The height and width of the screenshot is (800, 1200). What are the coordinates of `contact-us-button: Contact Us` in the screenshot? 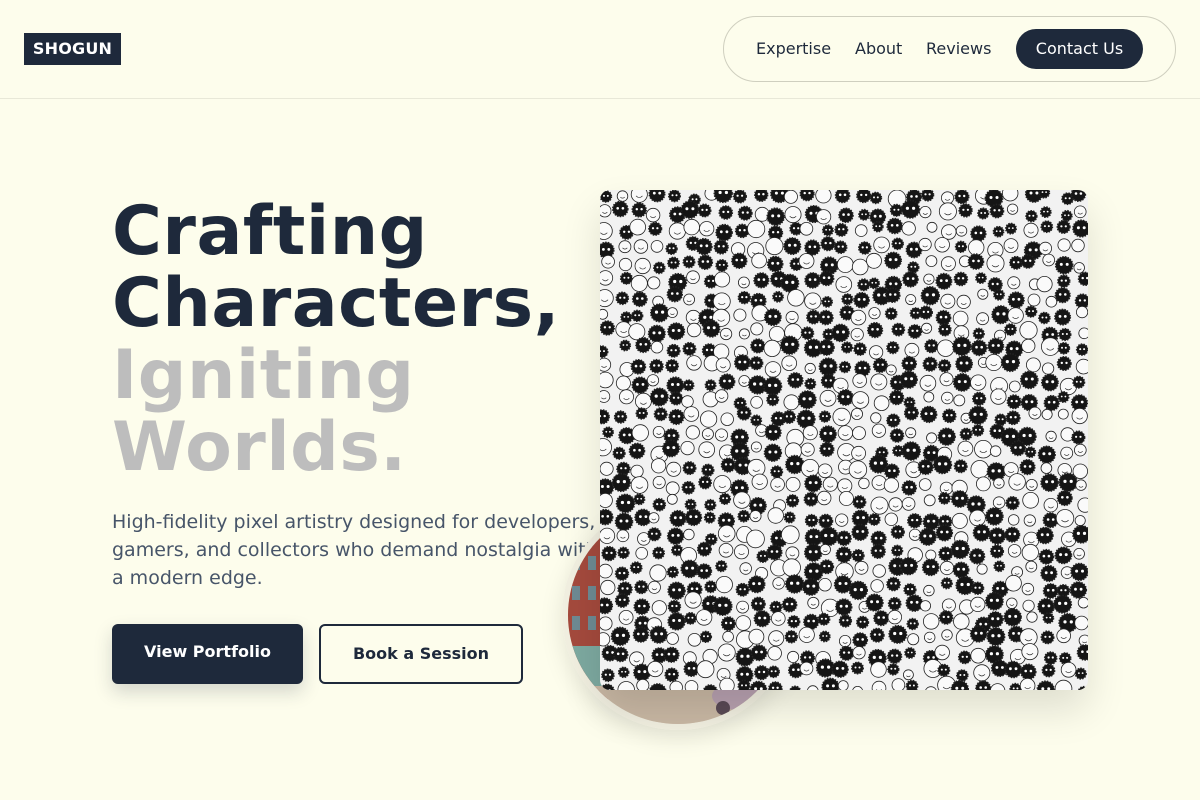 It's located at (1079, 49).